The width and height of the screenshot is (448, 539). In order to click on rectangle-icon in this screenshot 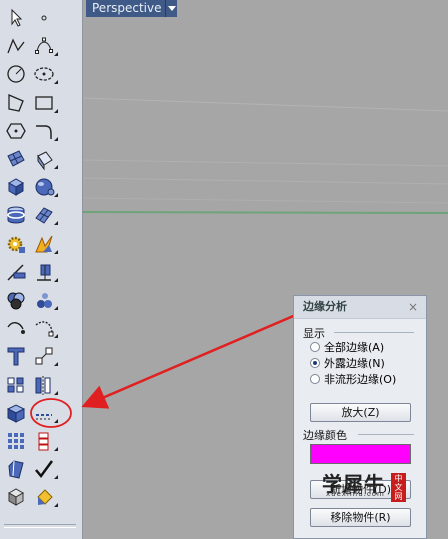, I will do `click(44, 102)`.